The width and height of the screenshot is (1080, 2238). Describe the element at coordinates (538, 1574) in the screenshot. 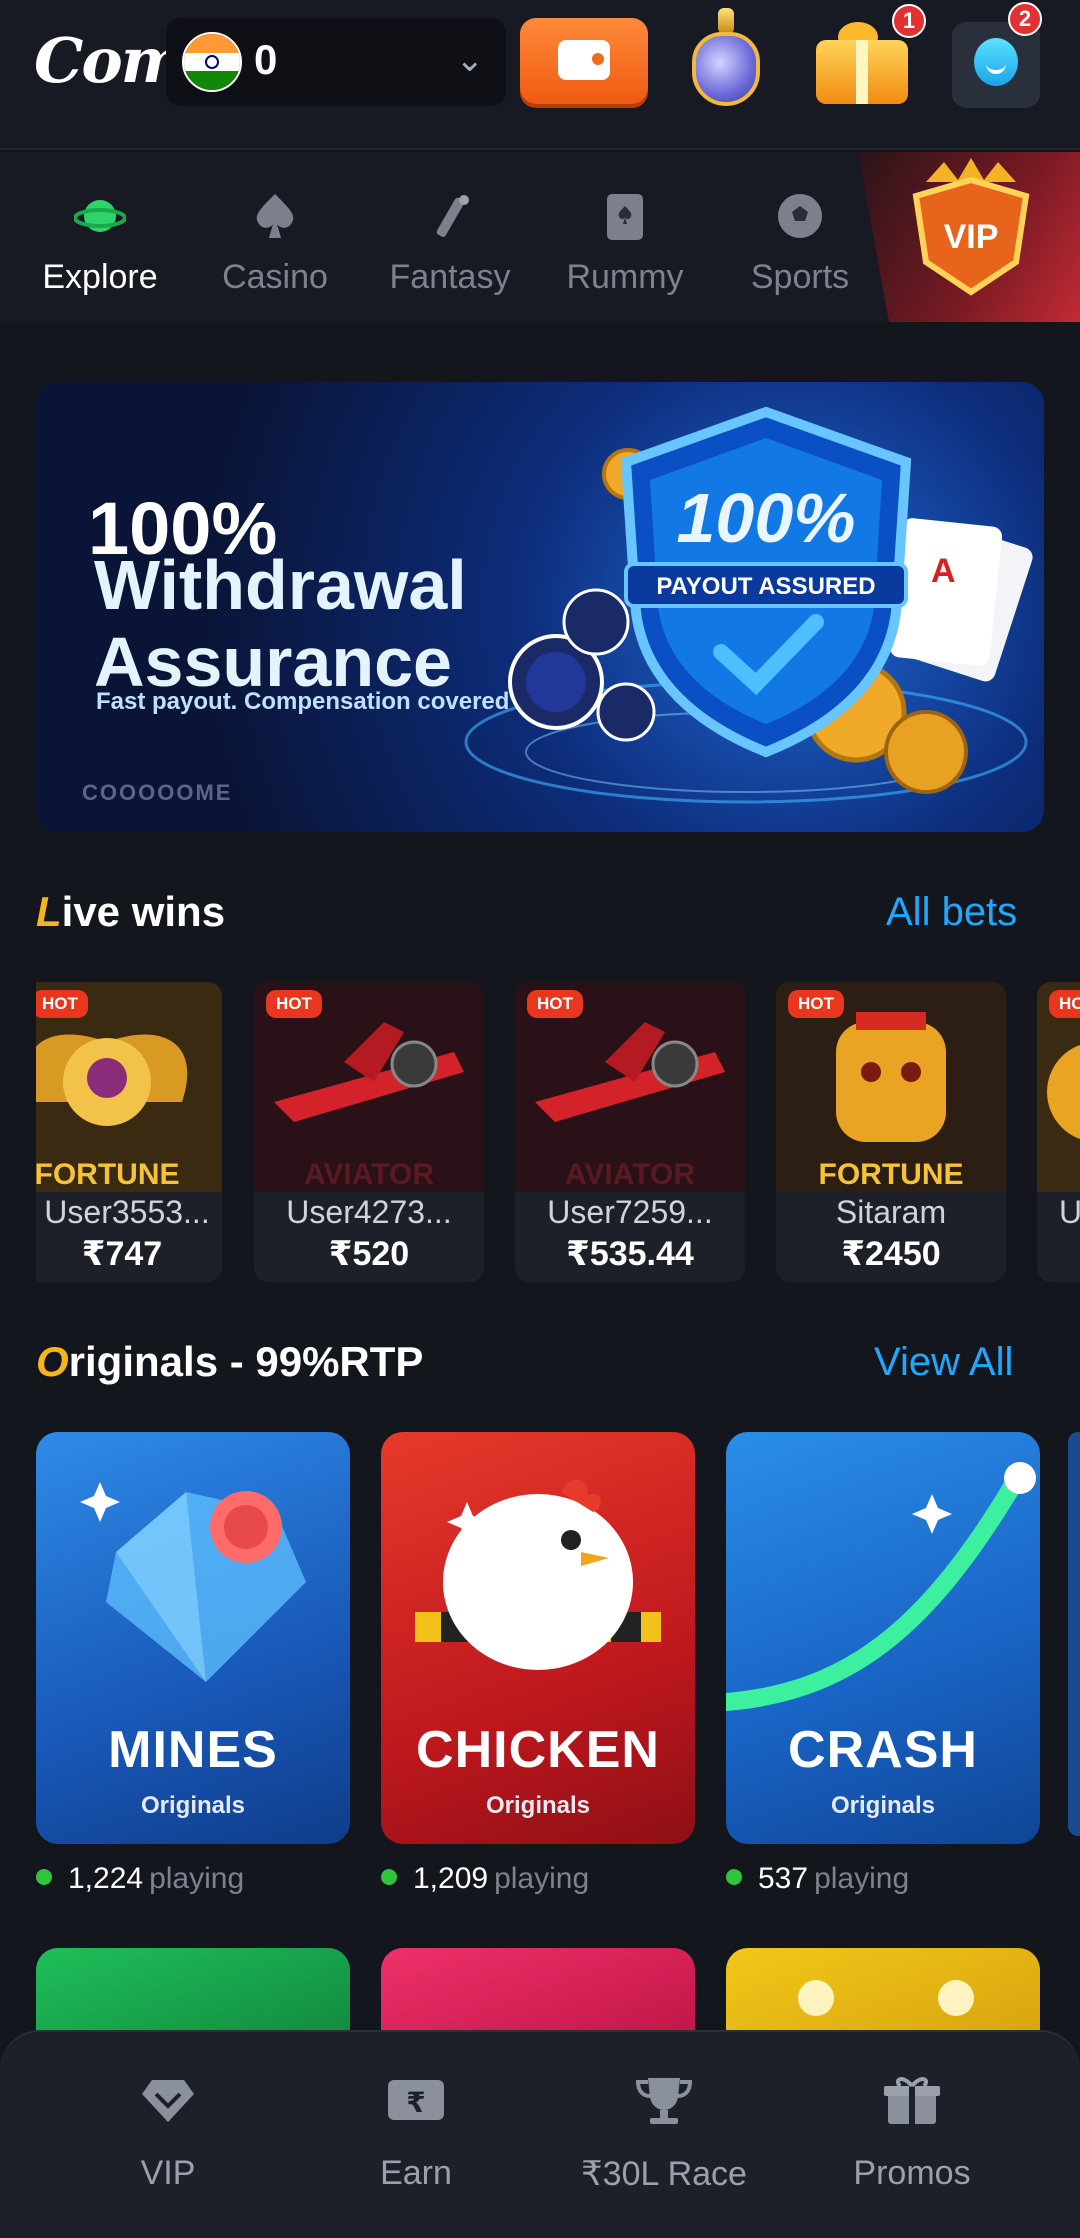

I see `chicken-icon` at that location.